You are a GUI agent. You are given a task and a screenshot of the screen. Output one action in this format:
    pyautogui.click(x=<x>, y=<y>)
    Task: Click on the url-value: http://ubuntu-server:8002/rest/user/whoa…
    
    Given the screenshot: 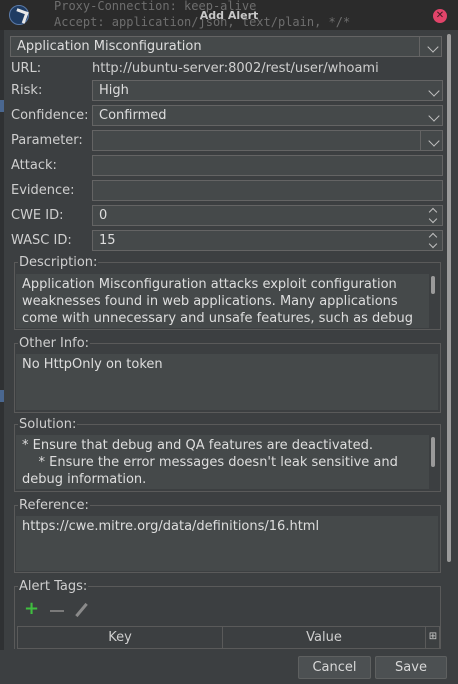 What is the action you would take?
    pyautogui.click(x=235, y=68)
    